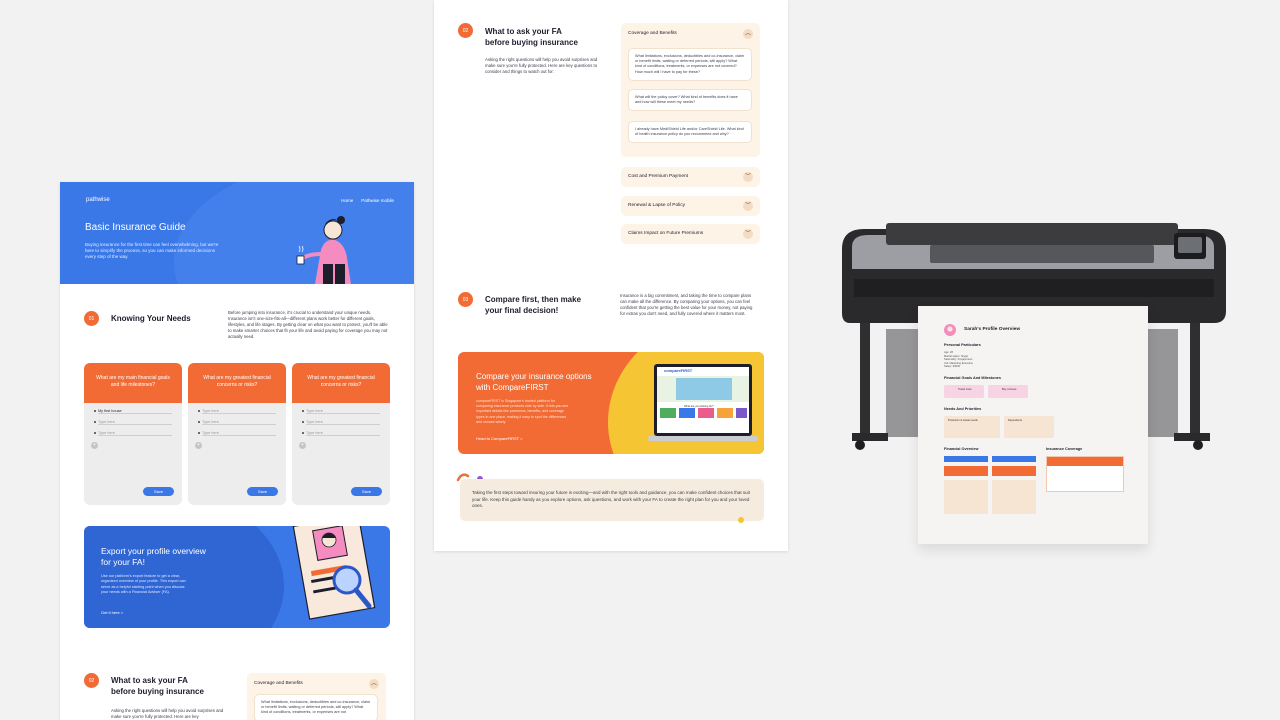  I want to click on needs-box-label: Protection & estate needs, so click(963, 420).